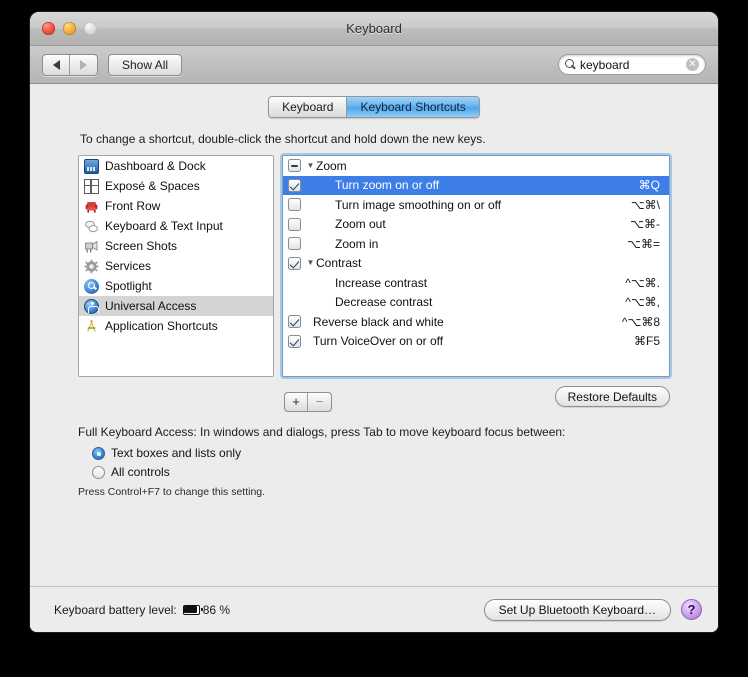  Describe the element at coordinates (612, 396) in the screenshot. I see `restore-defaults-button: Restore Defaults` at that location.